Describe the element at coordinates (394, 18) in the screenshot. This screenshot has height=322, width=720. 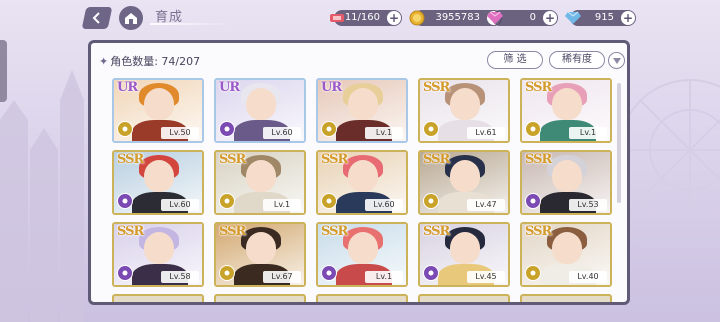
I see `add-stamina-button: +` at that location.